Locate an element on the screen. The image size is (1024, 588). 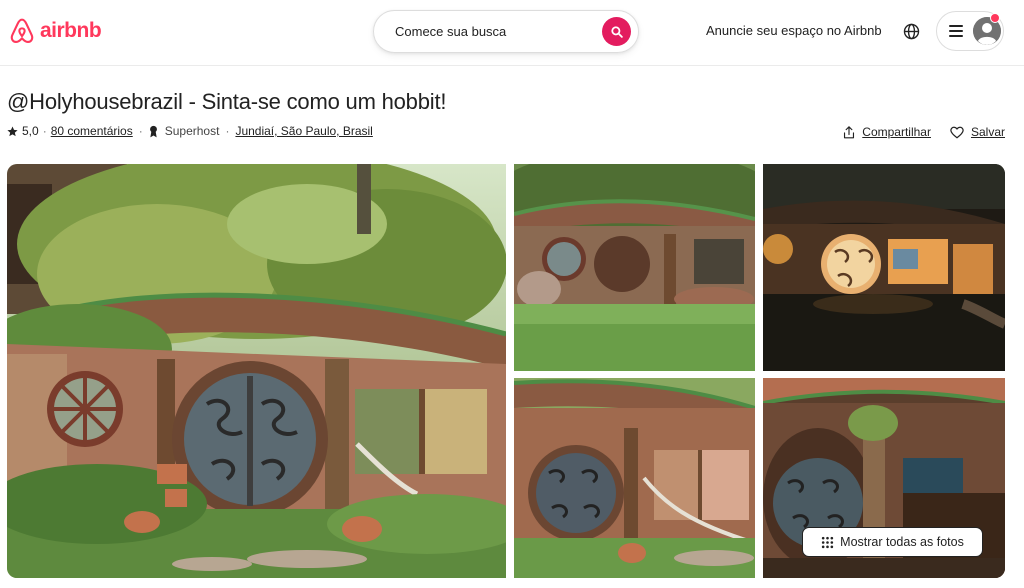
globe-icon is located at coordinates (911, 31).